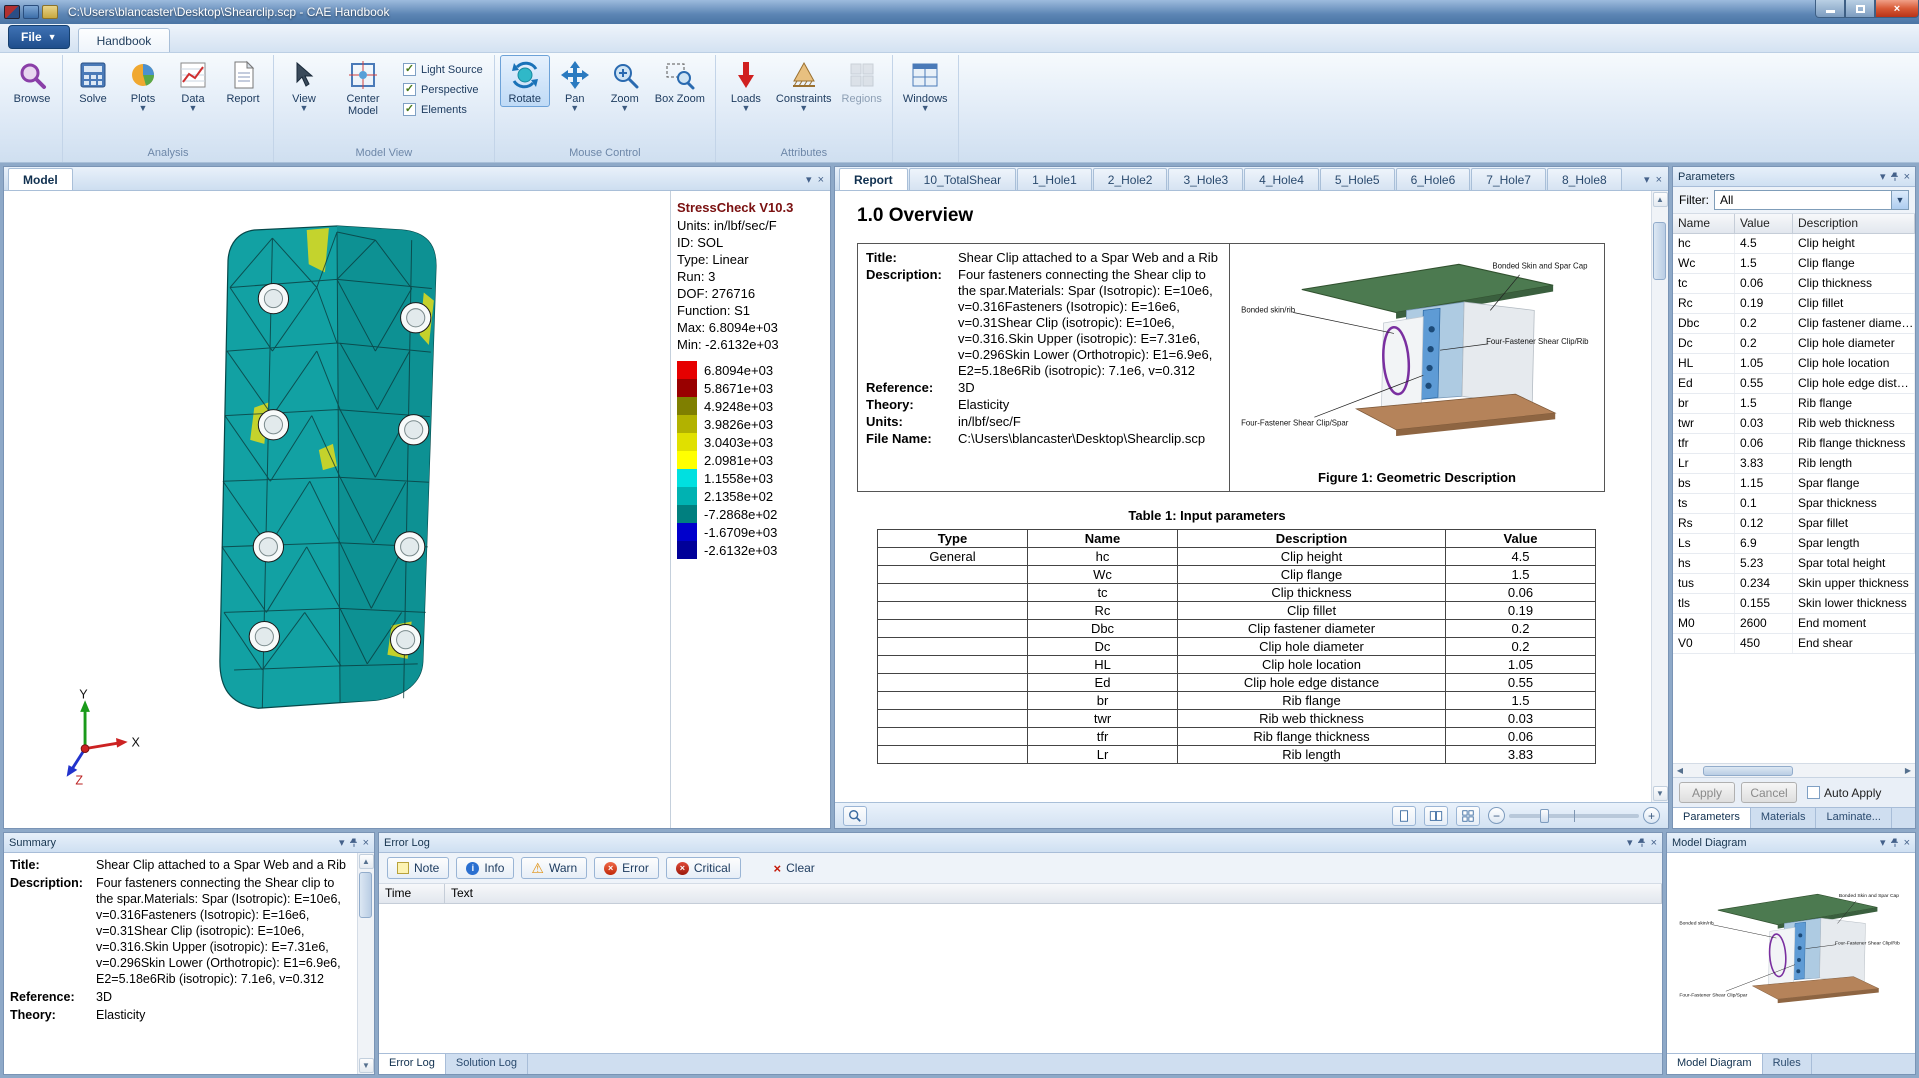  What do you see at coordinates (1794, 484) in the screenshot?
I see `parameter-row: bs 1.15 Spar flange` at bounding box center [1794, 484].